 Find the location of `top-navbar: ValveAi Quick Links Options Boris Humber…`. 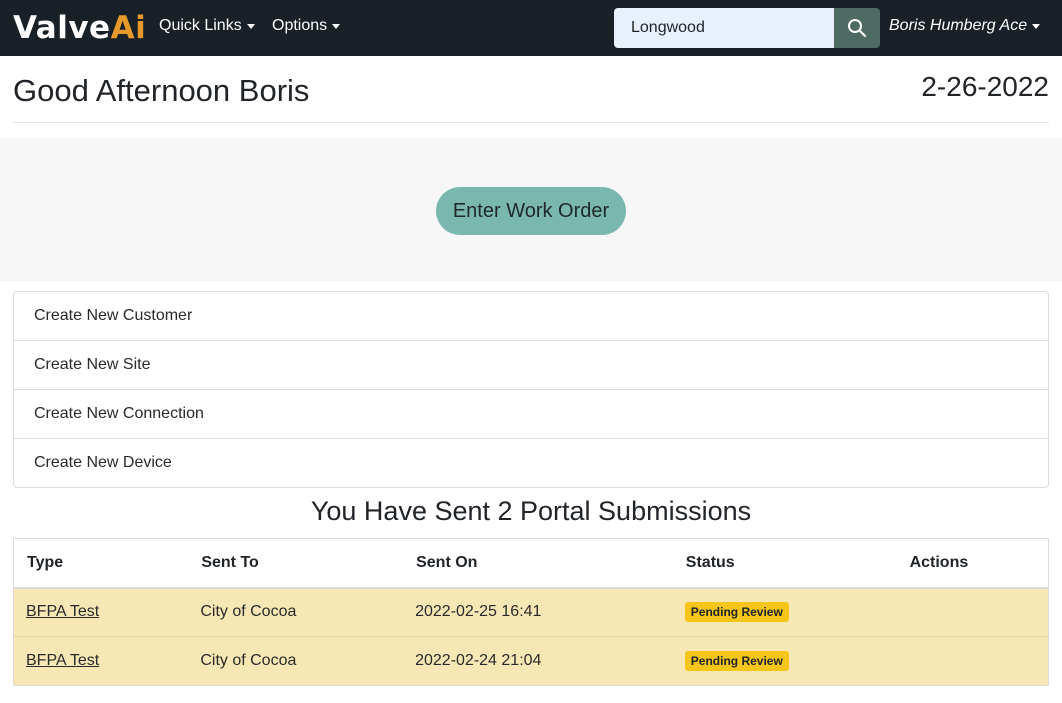

top-navbar: ValveAi Quick Links Options Boris Humber… is located at coordinates (531, 28).